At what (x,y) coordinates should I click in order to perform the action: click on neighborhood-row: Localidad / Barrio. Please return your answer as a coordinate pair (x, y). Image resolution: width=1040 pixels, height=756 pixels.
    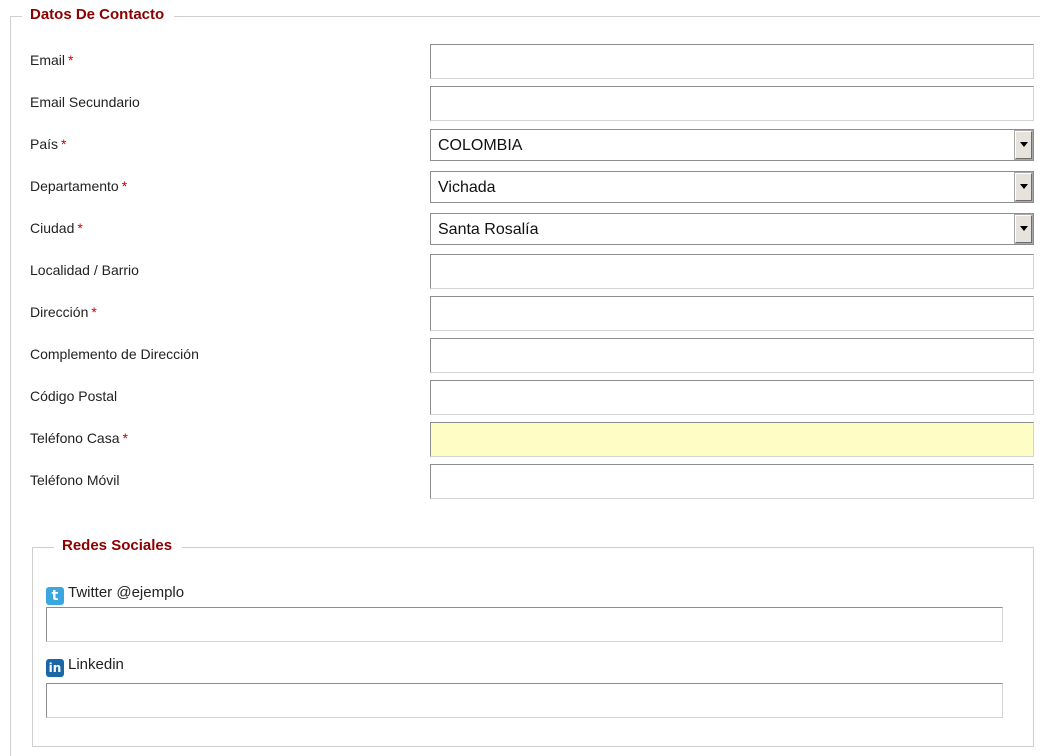
    Looking at the image, I should click on (532, 274).